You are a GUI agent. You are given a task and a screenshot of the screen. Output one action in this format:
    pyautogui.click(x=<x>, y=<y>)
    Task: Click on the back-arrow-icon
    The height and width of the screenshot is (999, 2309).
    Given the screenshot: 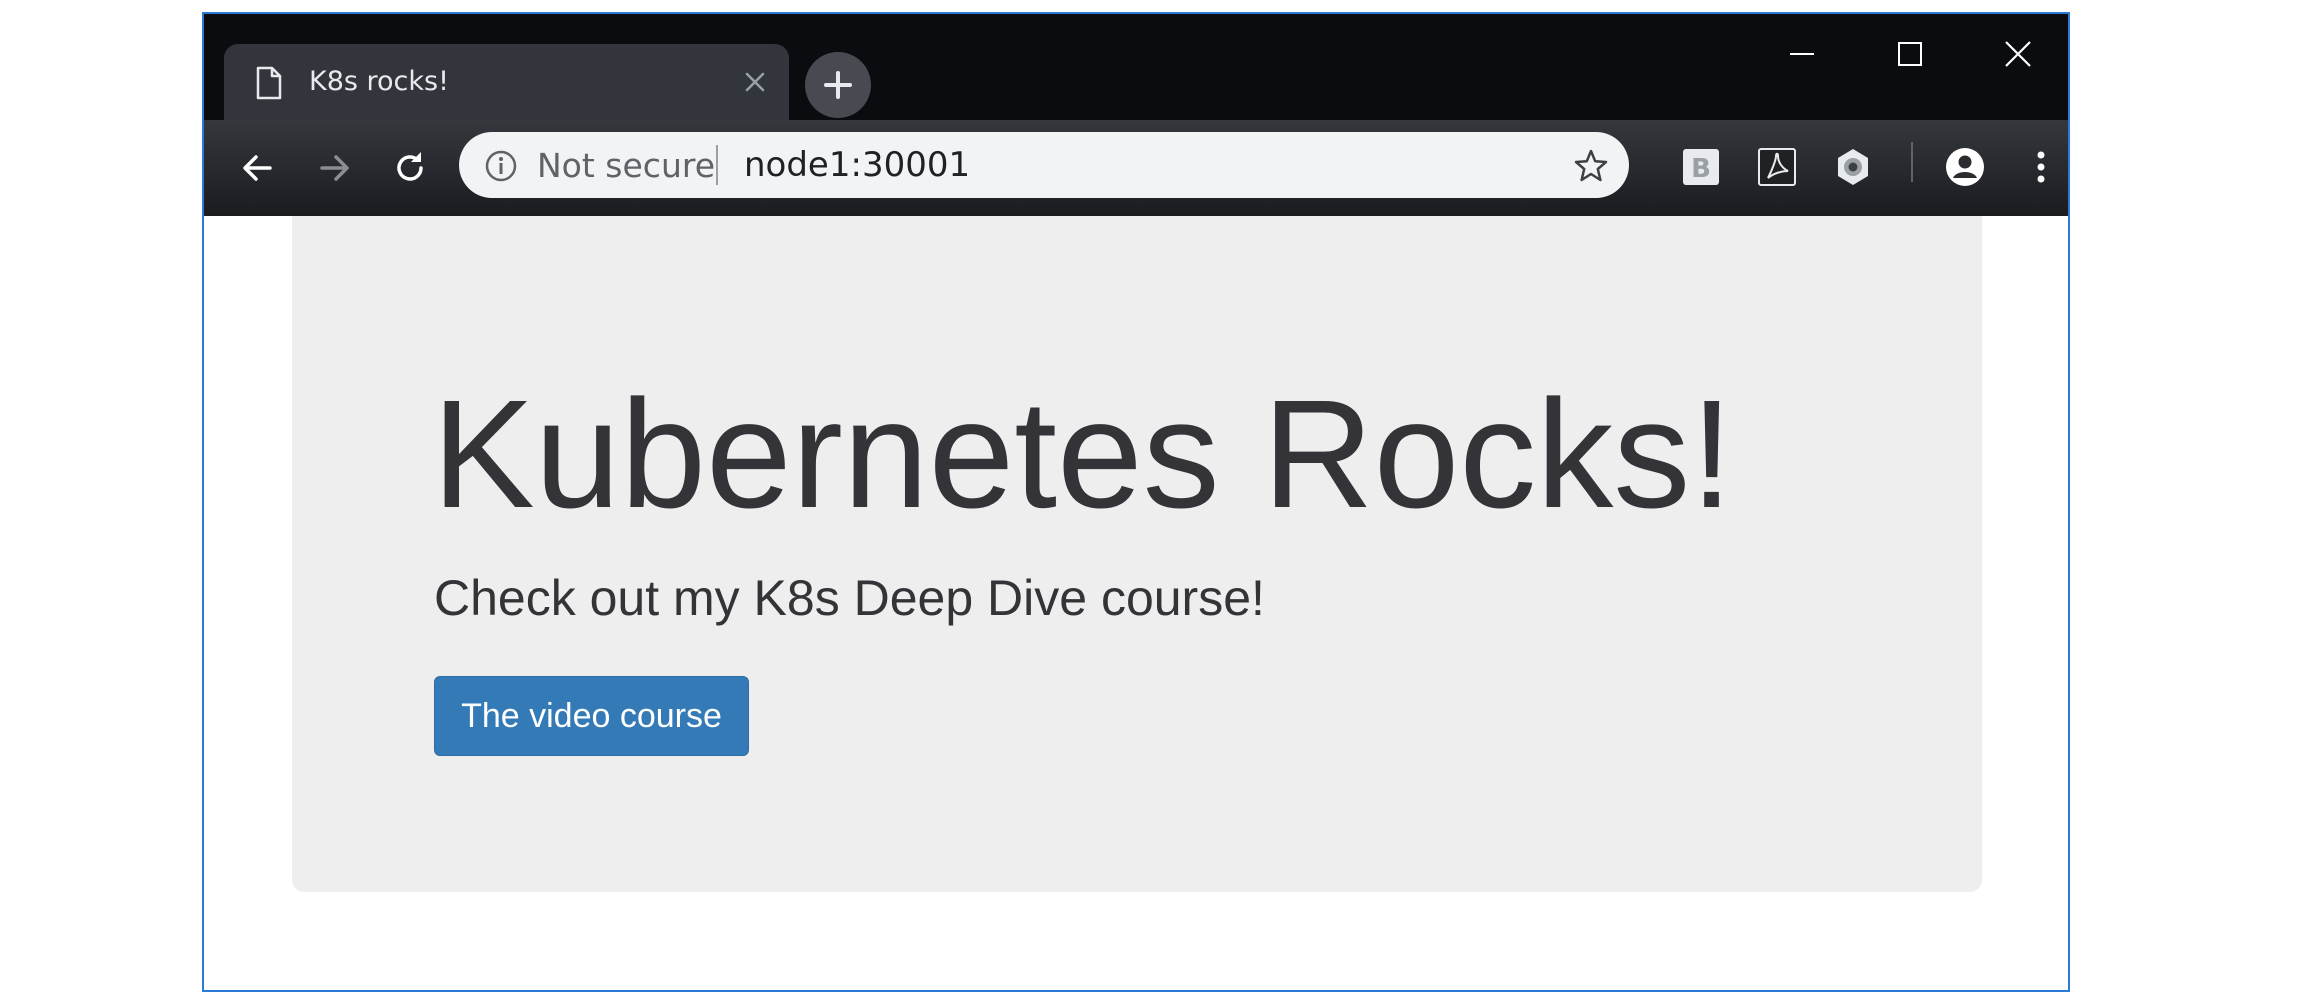 What is the action you would take?
    pyautogui.click(x=257, y=168)
    